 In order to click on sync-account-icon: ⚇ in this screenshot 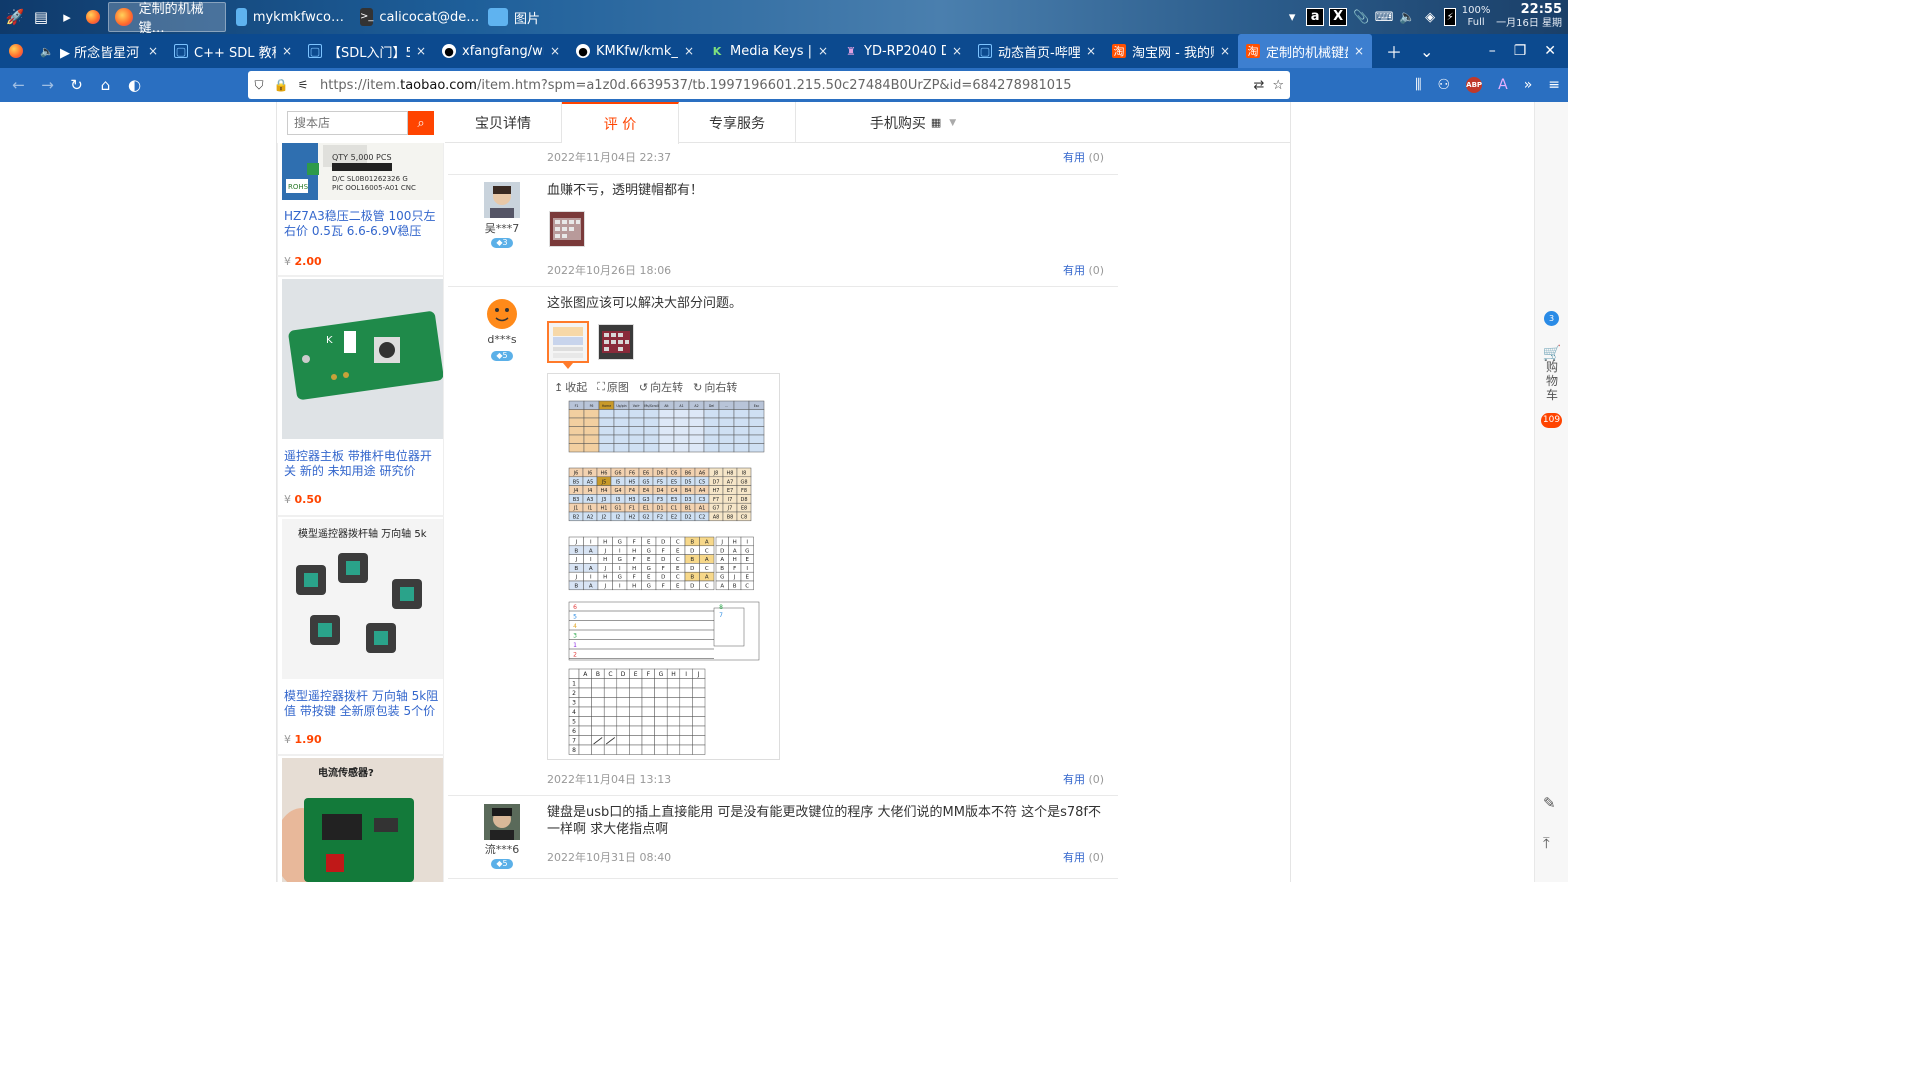, I will do `click(1444, 85)`.